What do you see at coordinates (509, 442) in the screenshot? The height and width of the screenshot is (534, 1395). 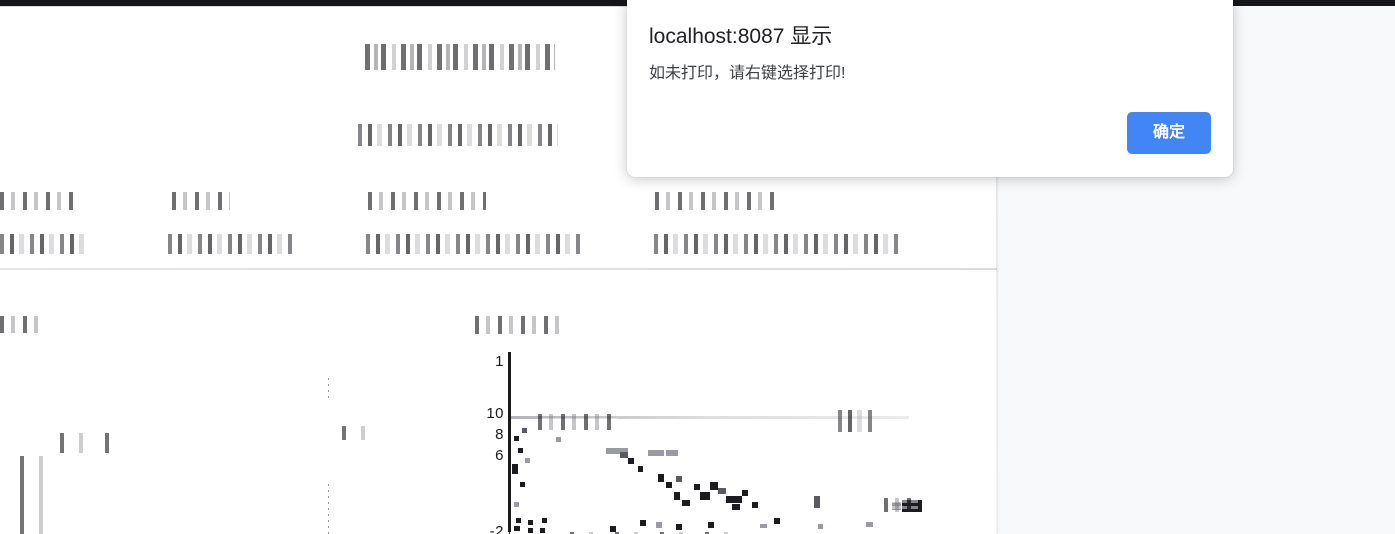 I see `chart-y-axis` at bounding box center [509, 442].